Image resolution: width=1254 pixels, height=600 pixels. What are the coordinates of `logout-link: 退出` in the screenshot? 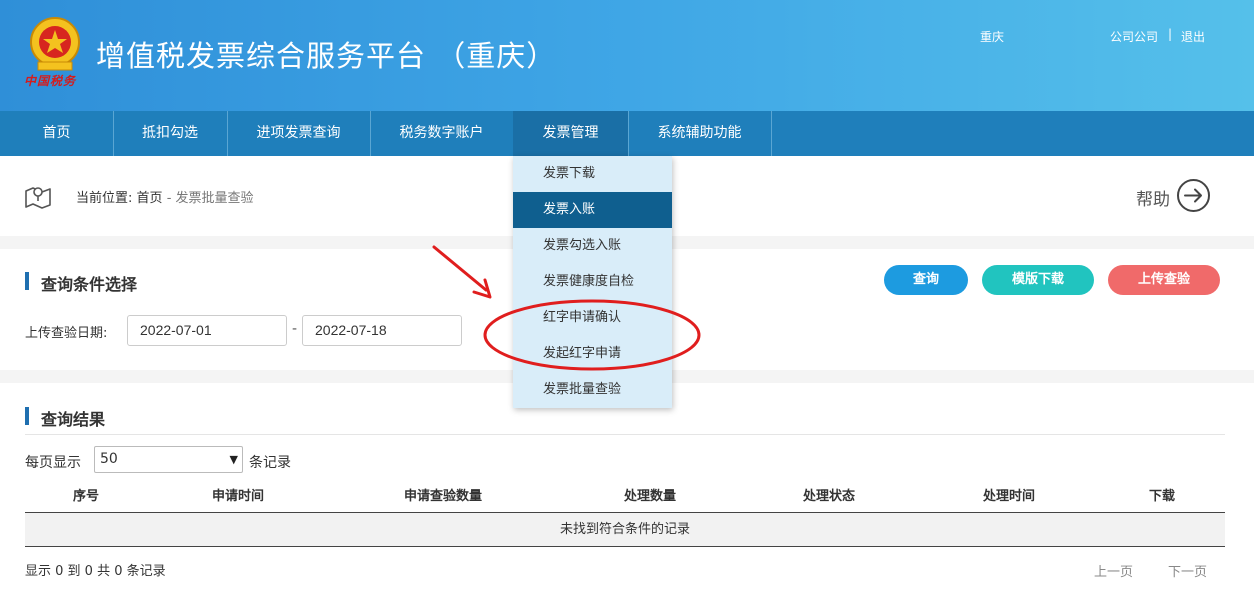 It's located at (1193, 36).